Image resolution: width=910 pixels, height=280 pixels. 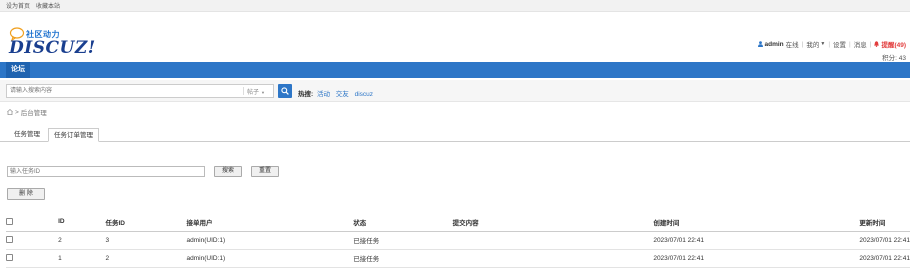 What do you see at coordinates (792, 45) in the screenshot?
I see `online-status: 在线` at bounding box center [792, 45].